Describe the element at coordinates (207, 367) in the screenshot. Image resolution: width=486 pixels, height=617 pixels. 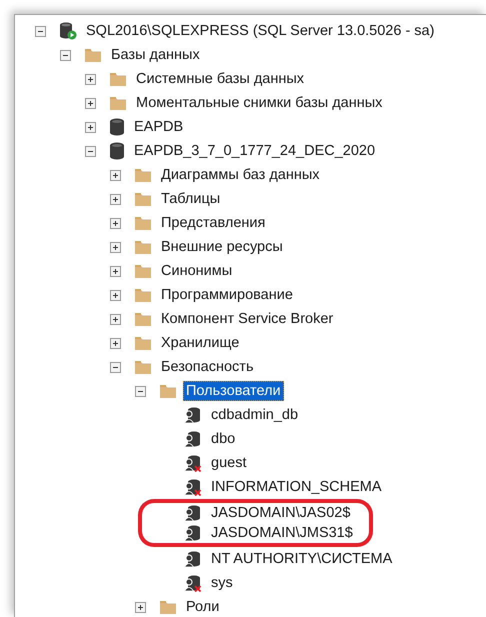
I see `tree-item: Безопасность` at that location.